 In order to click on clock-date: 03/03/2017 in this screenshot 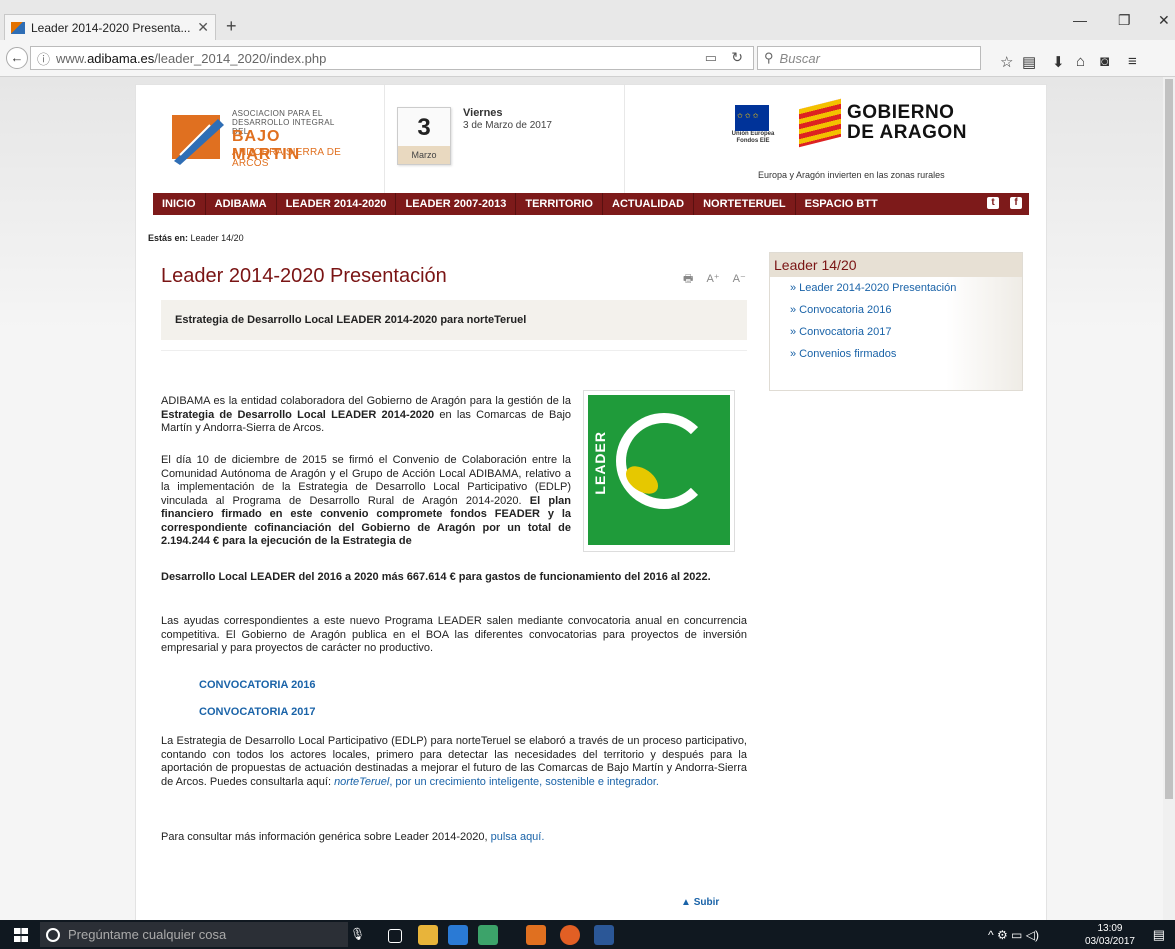, I will do `click(1109, 941)`.